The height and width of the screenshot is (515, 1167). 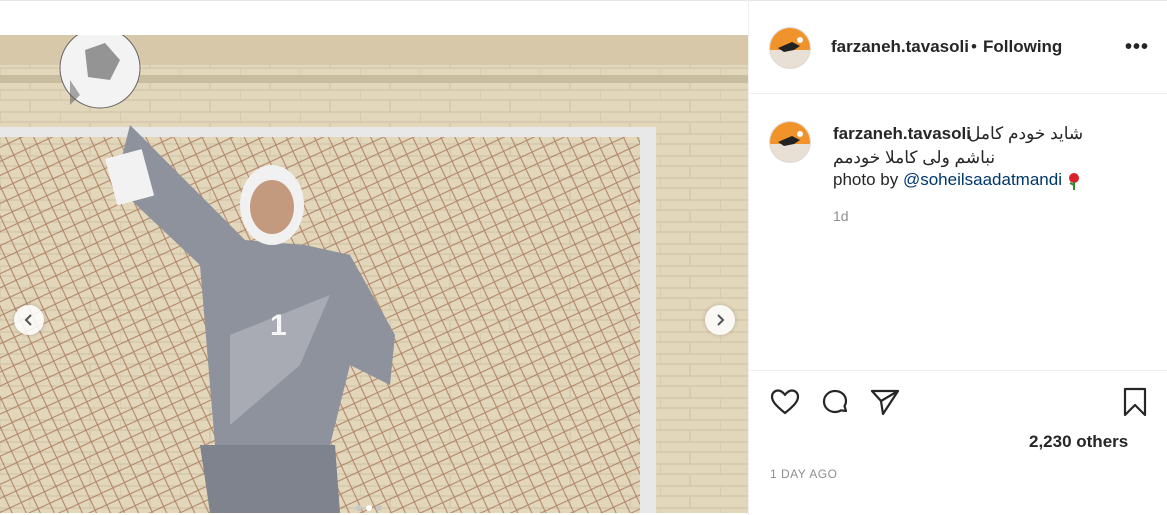 I want to click on carousel-indicator, so click(x=369, y=508).